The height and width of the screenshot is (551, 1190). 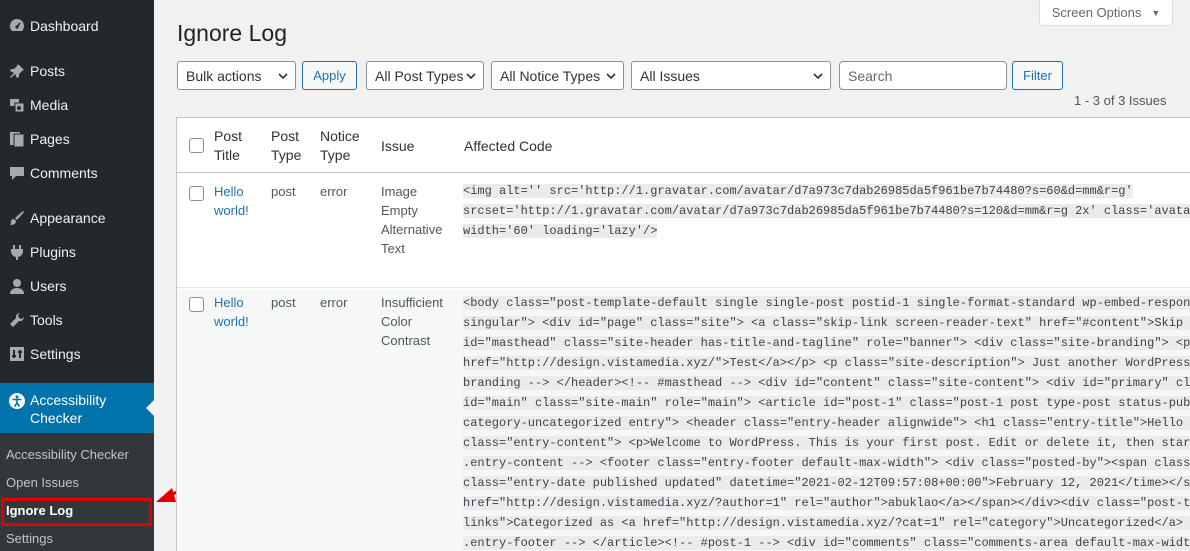 What do you see at coordinates (77, 320) in the screenshot?
I see `sidebar-item-tools: Tools` at bounding box center [77, 320].